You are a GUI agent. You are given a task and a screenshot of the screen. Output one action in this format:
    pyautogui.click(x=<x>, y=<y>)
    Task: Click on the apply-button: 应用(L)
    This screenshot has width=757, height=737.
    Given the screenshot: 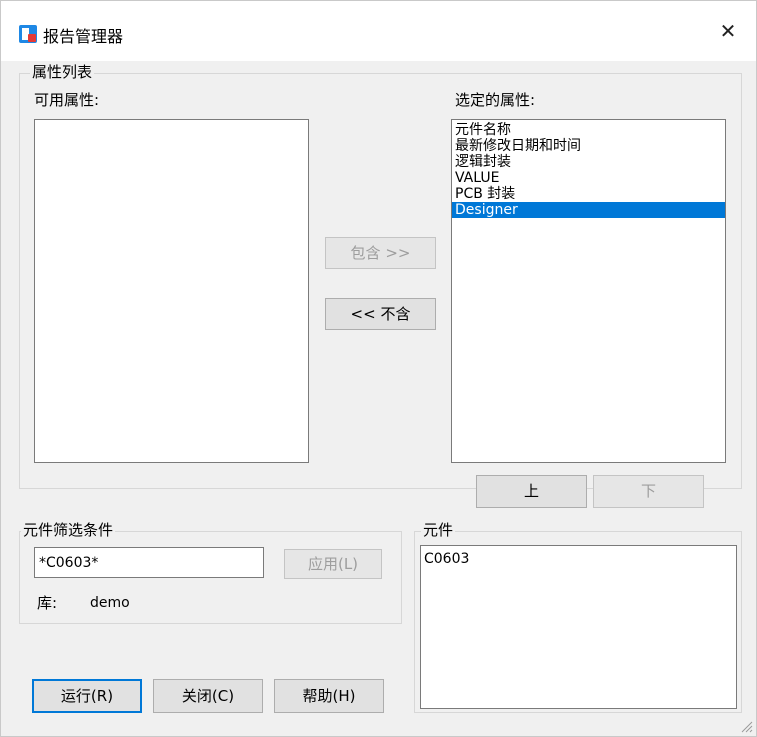 What is the action you would take?
    pyautogui.click(x=333, y=564)
    